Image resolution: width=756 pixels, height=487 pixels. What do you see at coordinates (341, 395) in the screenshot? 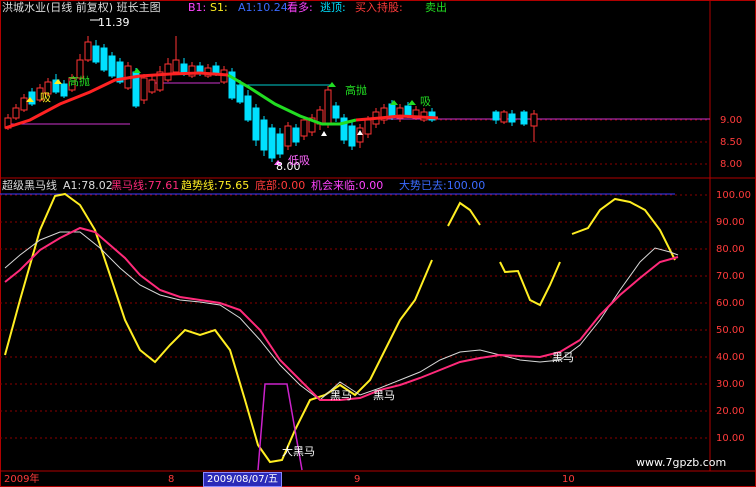
I see `horse-label-1: 黑马` at bounding box center [341, 395].